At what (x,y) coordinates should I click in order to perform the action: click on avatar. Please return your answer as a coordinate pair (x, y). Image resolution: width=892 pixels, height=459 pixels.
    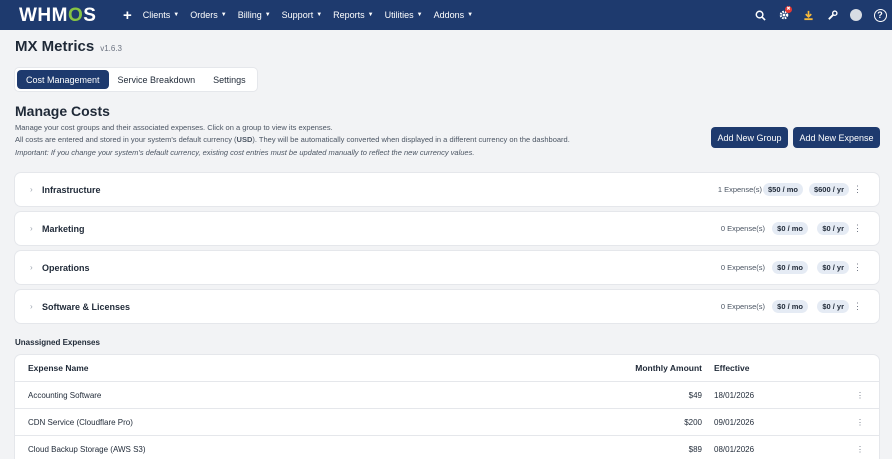
    Looking at the image, I should click on (856, 15).